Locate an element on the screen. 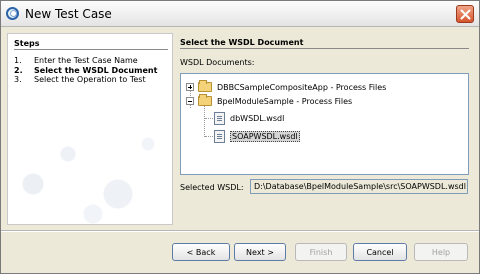 The height and width of the screenshot is (274, 480). step-item-current: 2. Select the WSDL Document is located at coordinates (89, 71).